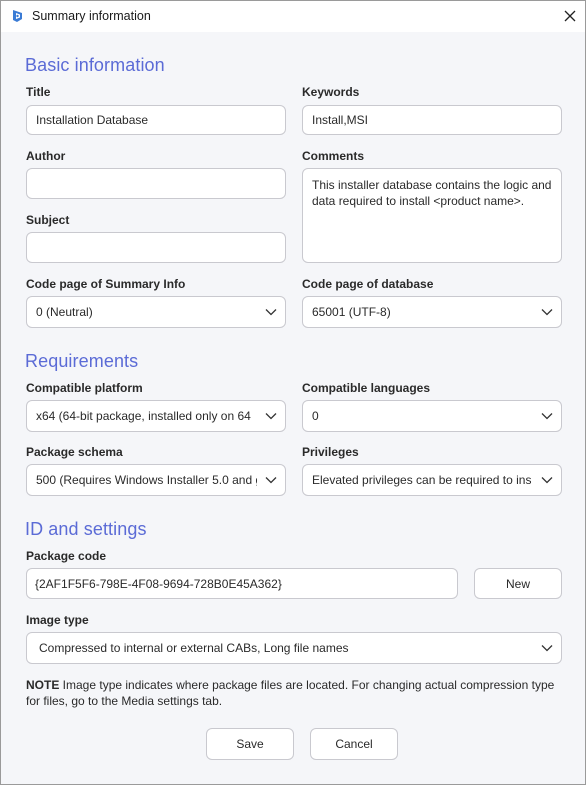 The image size is (586, 785). What do you see at coordinates (156, 120) in the screenshot?
I see `title-field: Installation Database` at bounding box center [156, 120].